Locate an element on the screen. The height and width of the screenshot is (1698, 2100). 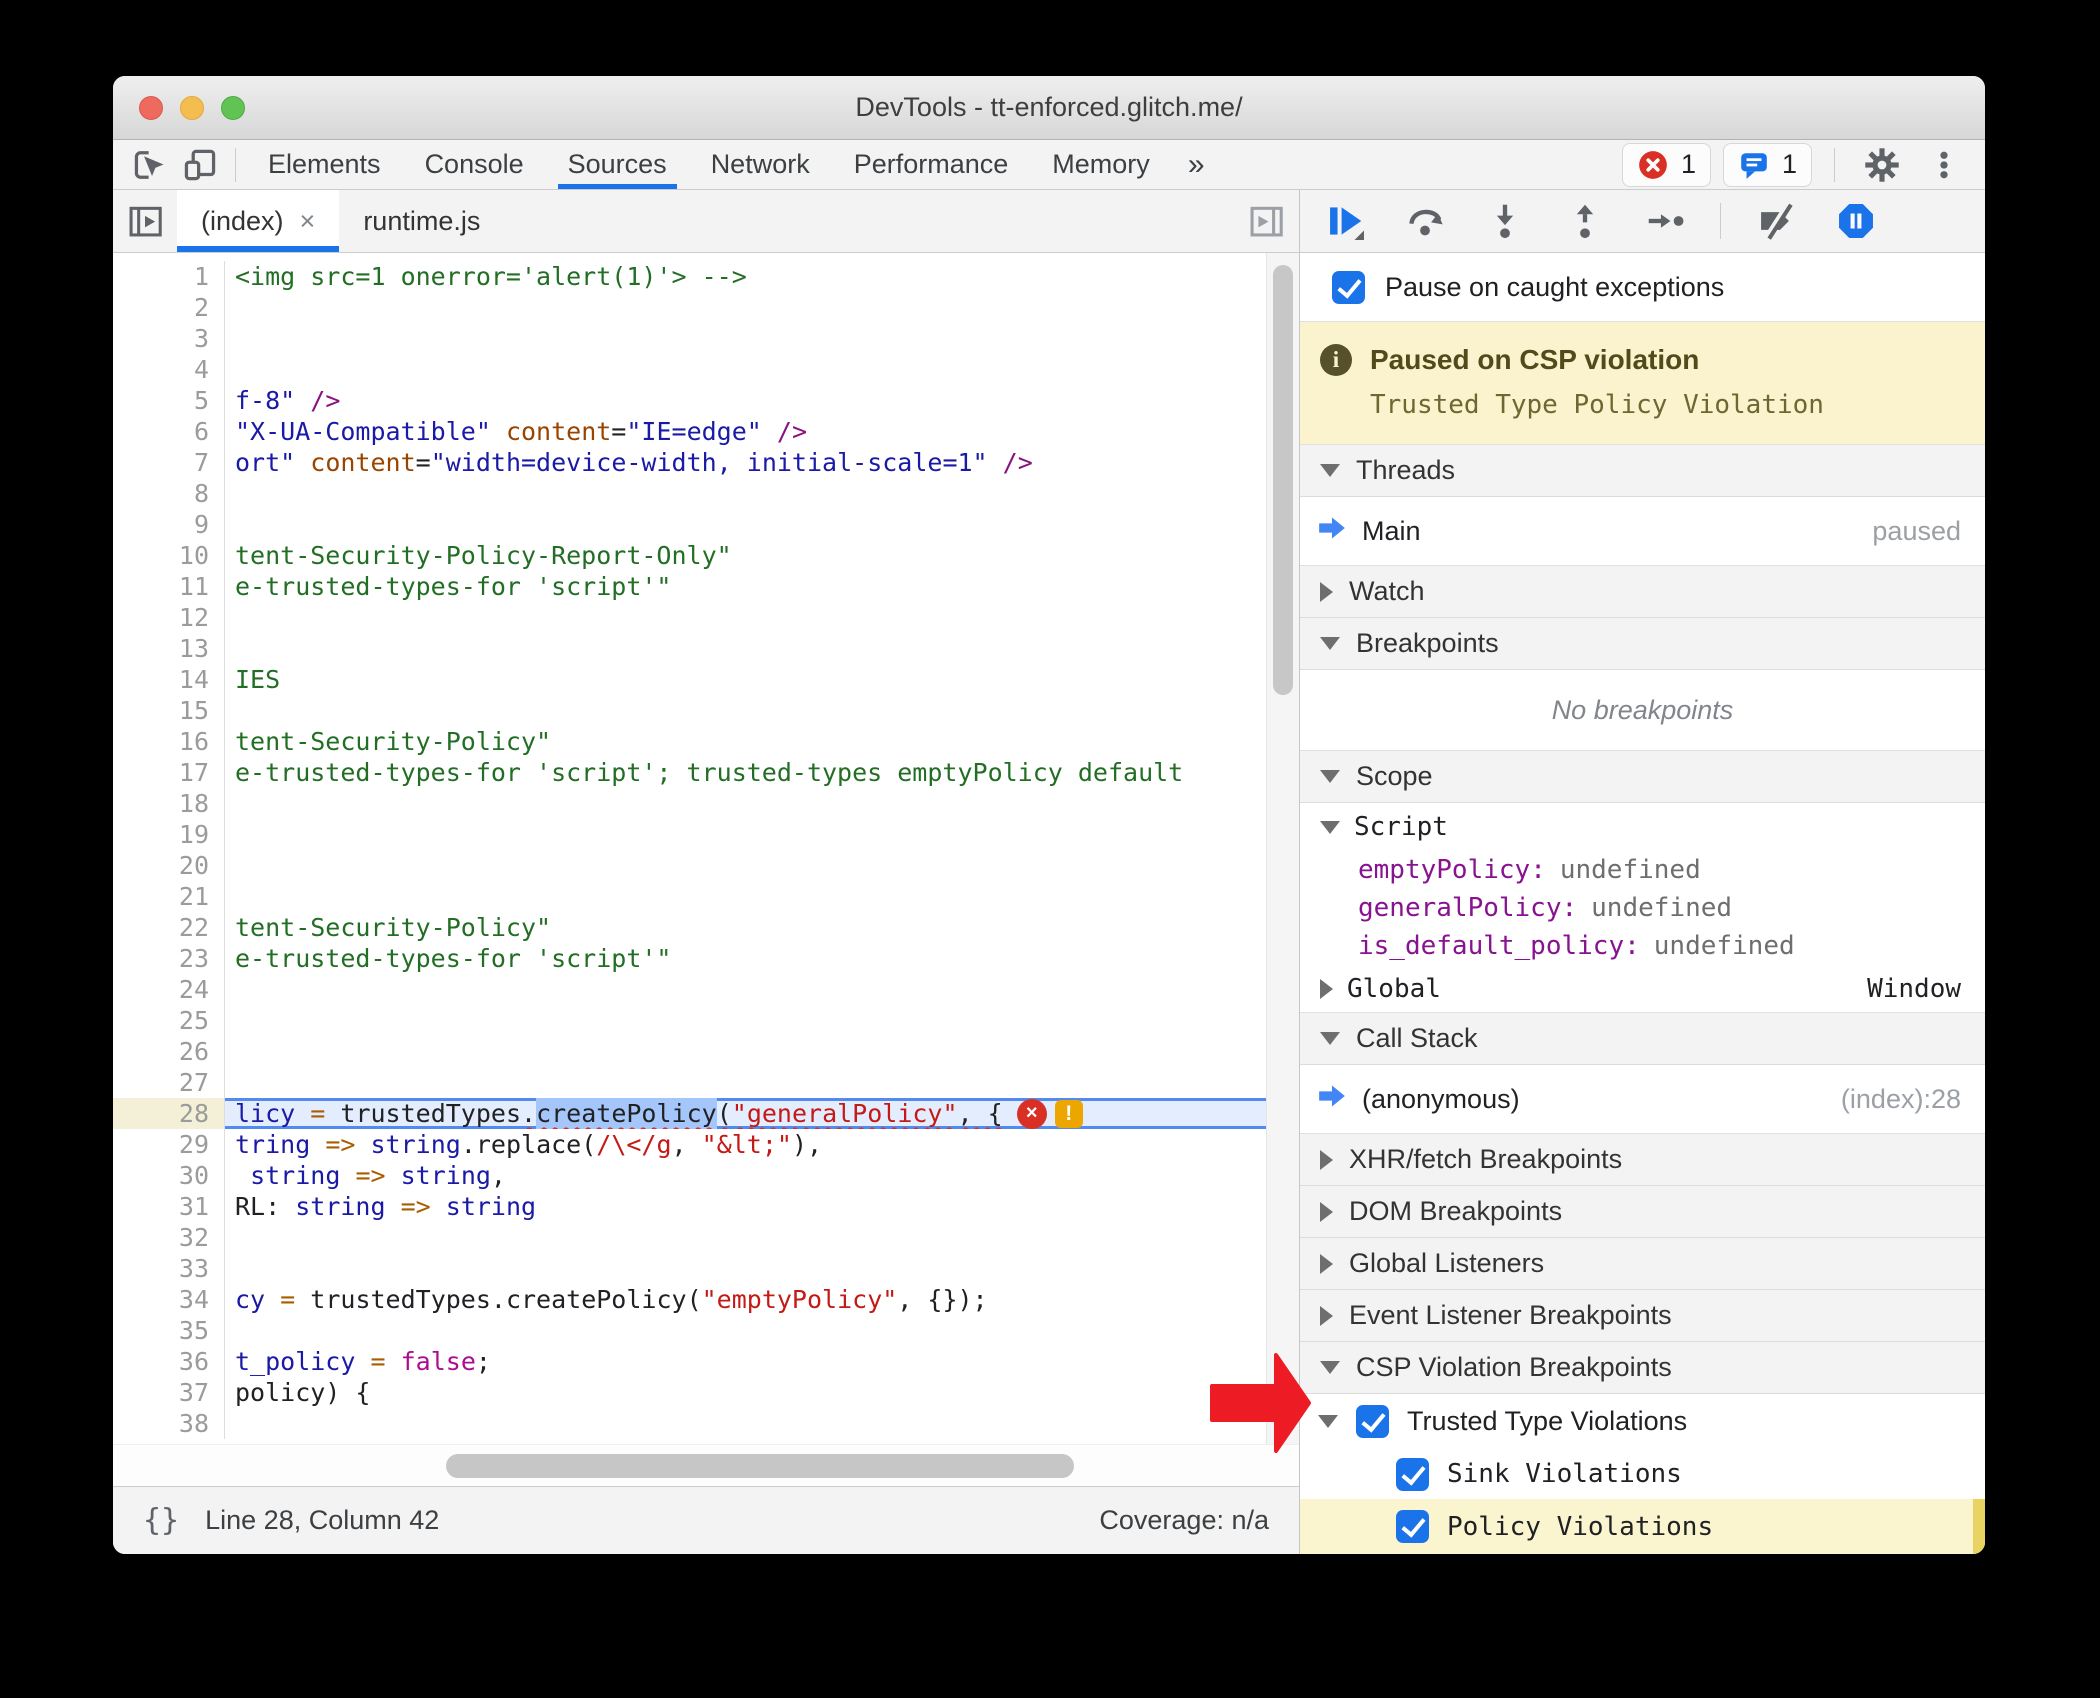
editor-vertical-scrollbar is located at coordinates (1282, 848).